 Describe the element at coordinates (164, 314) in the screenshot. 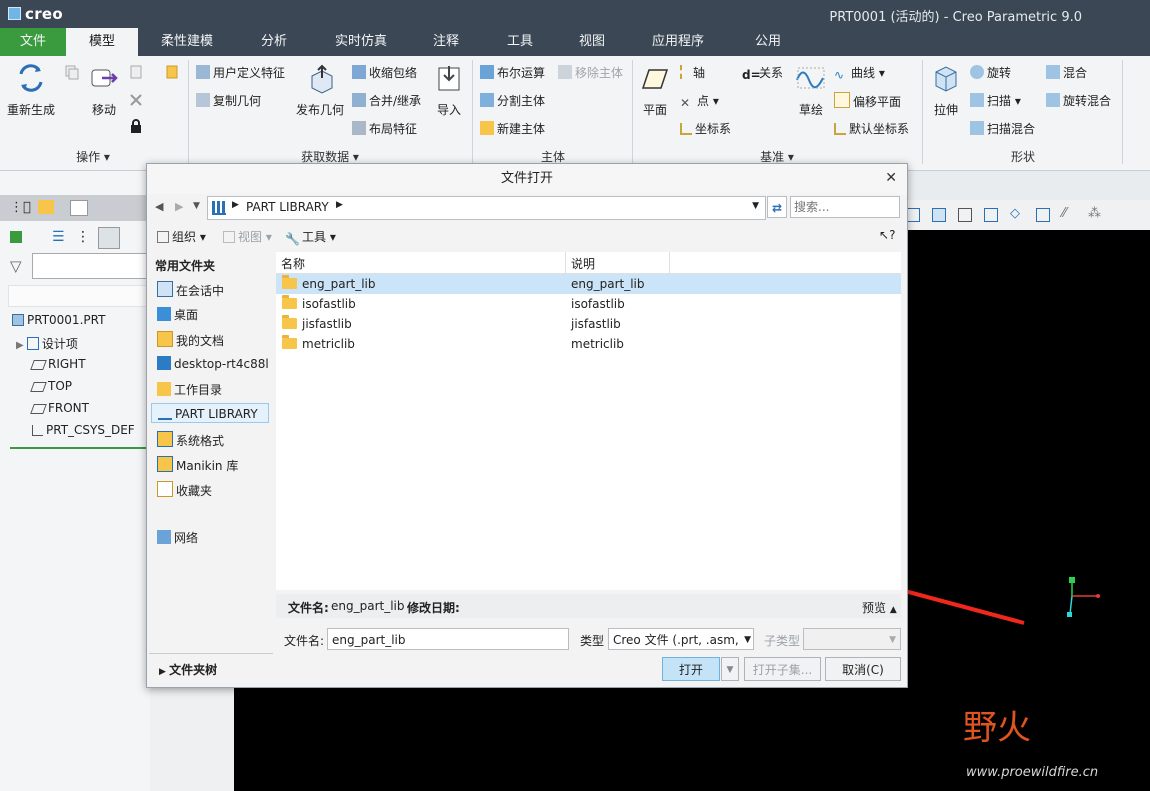

I see `desktop-icon` at that location.